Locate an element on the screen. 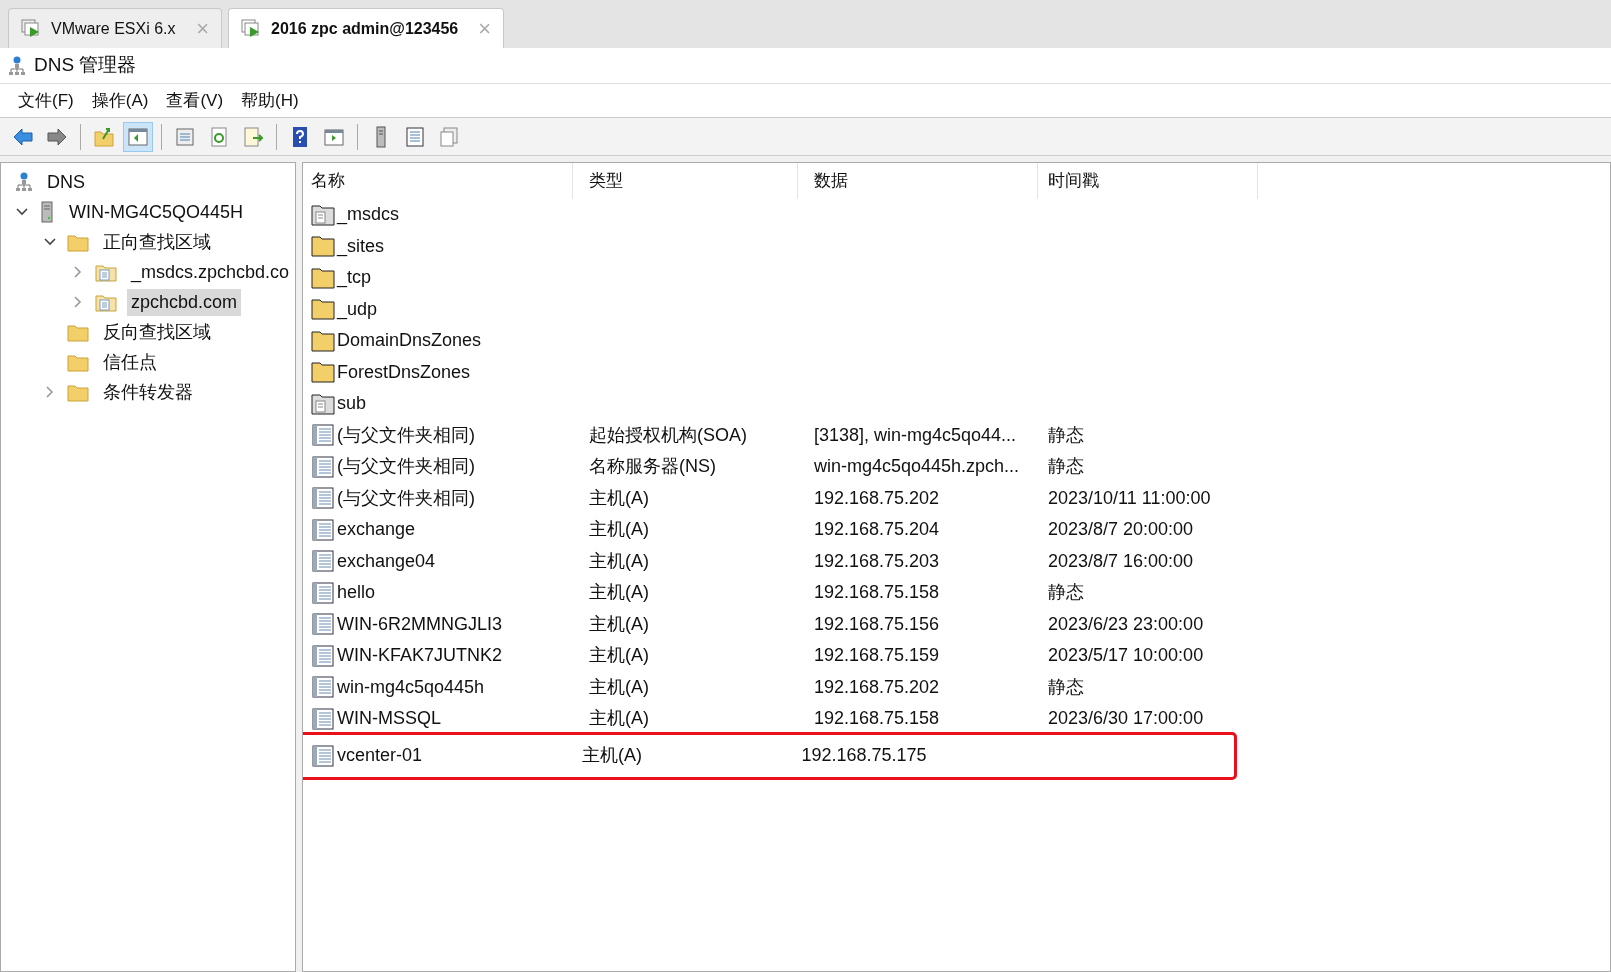  table-row: (与父文件夹相同) 名称服务器(NS) win-mg4c5qo445h.zpch... 静态 is located at coordinates (960, 467).